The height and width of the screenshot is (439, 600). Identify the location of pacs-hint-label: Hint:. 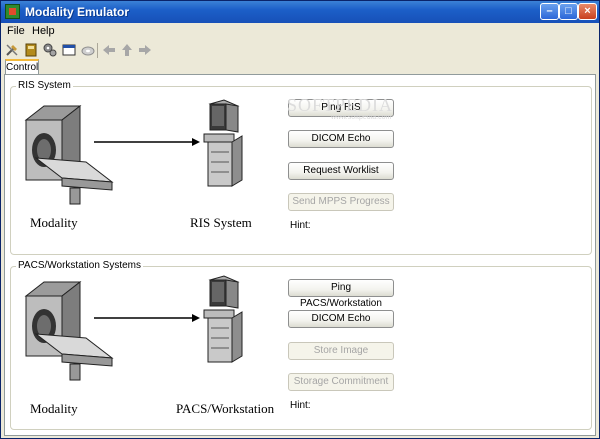
(300, 405).